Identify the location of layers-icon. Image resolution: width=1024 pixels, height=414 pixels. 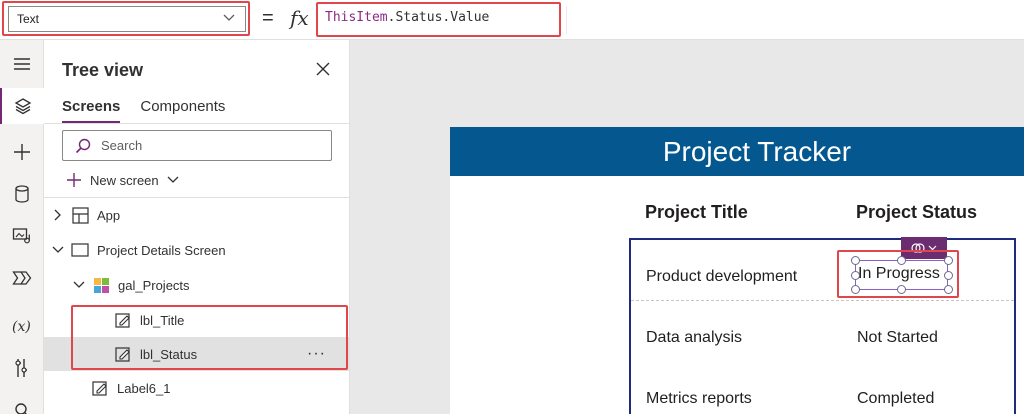
(22, 106).